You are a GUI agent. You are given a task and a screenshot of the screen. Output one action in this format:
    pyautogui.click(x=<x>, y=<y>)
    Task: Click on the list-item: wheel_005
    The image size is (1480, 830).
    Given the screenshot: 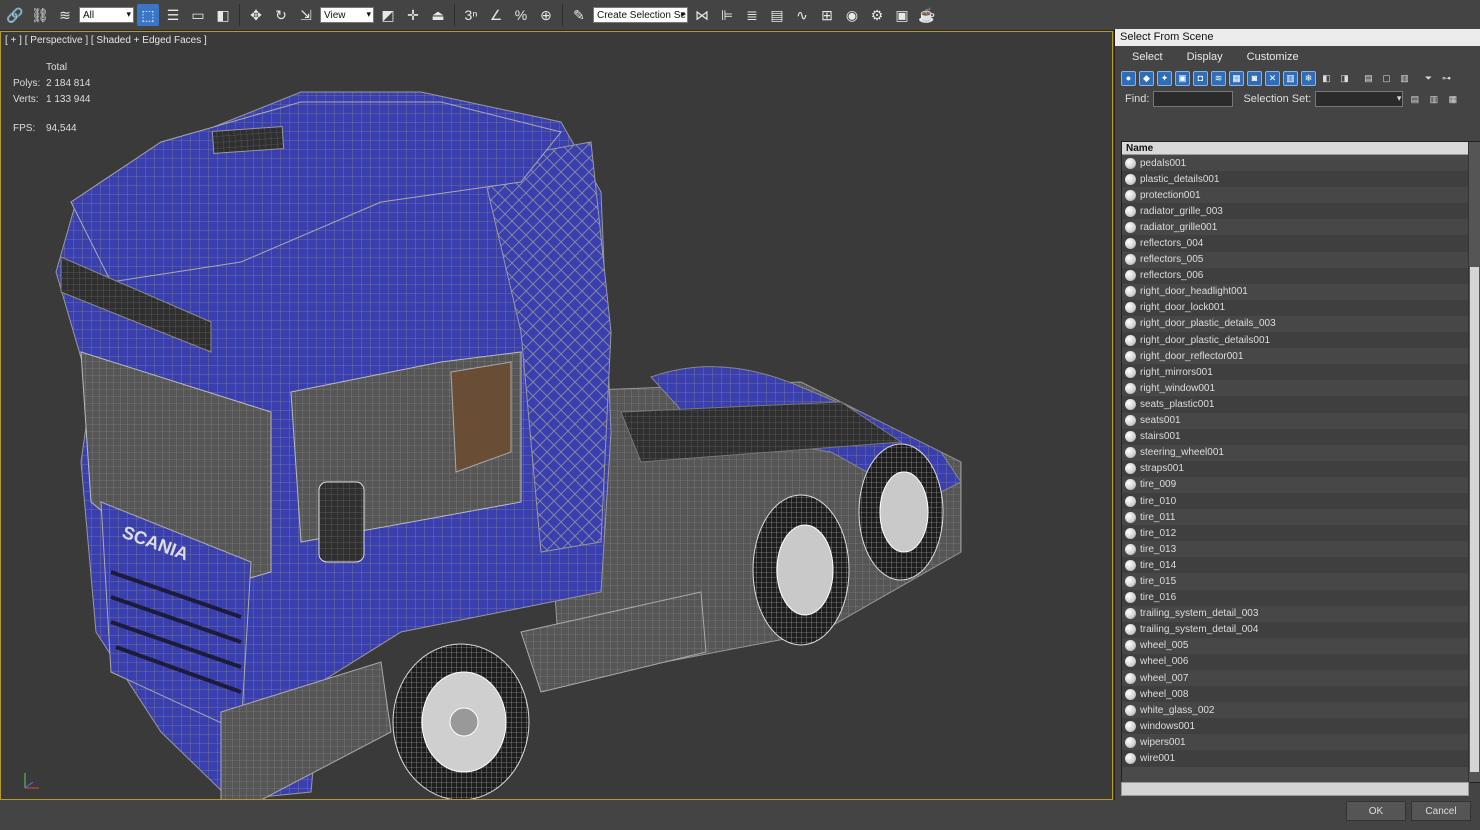 What is the action you would take?
    pyautogui.click(x=1301, y=645)
    